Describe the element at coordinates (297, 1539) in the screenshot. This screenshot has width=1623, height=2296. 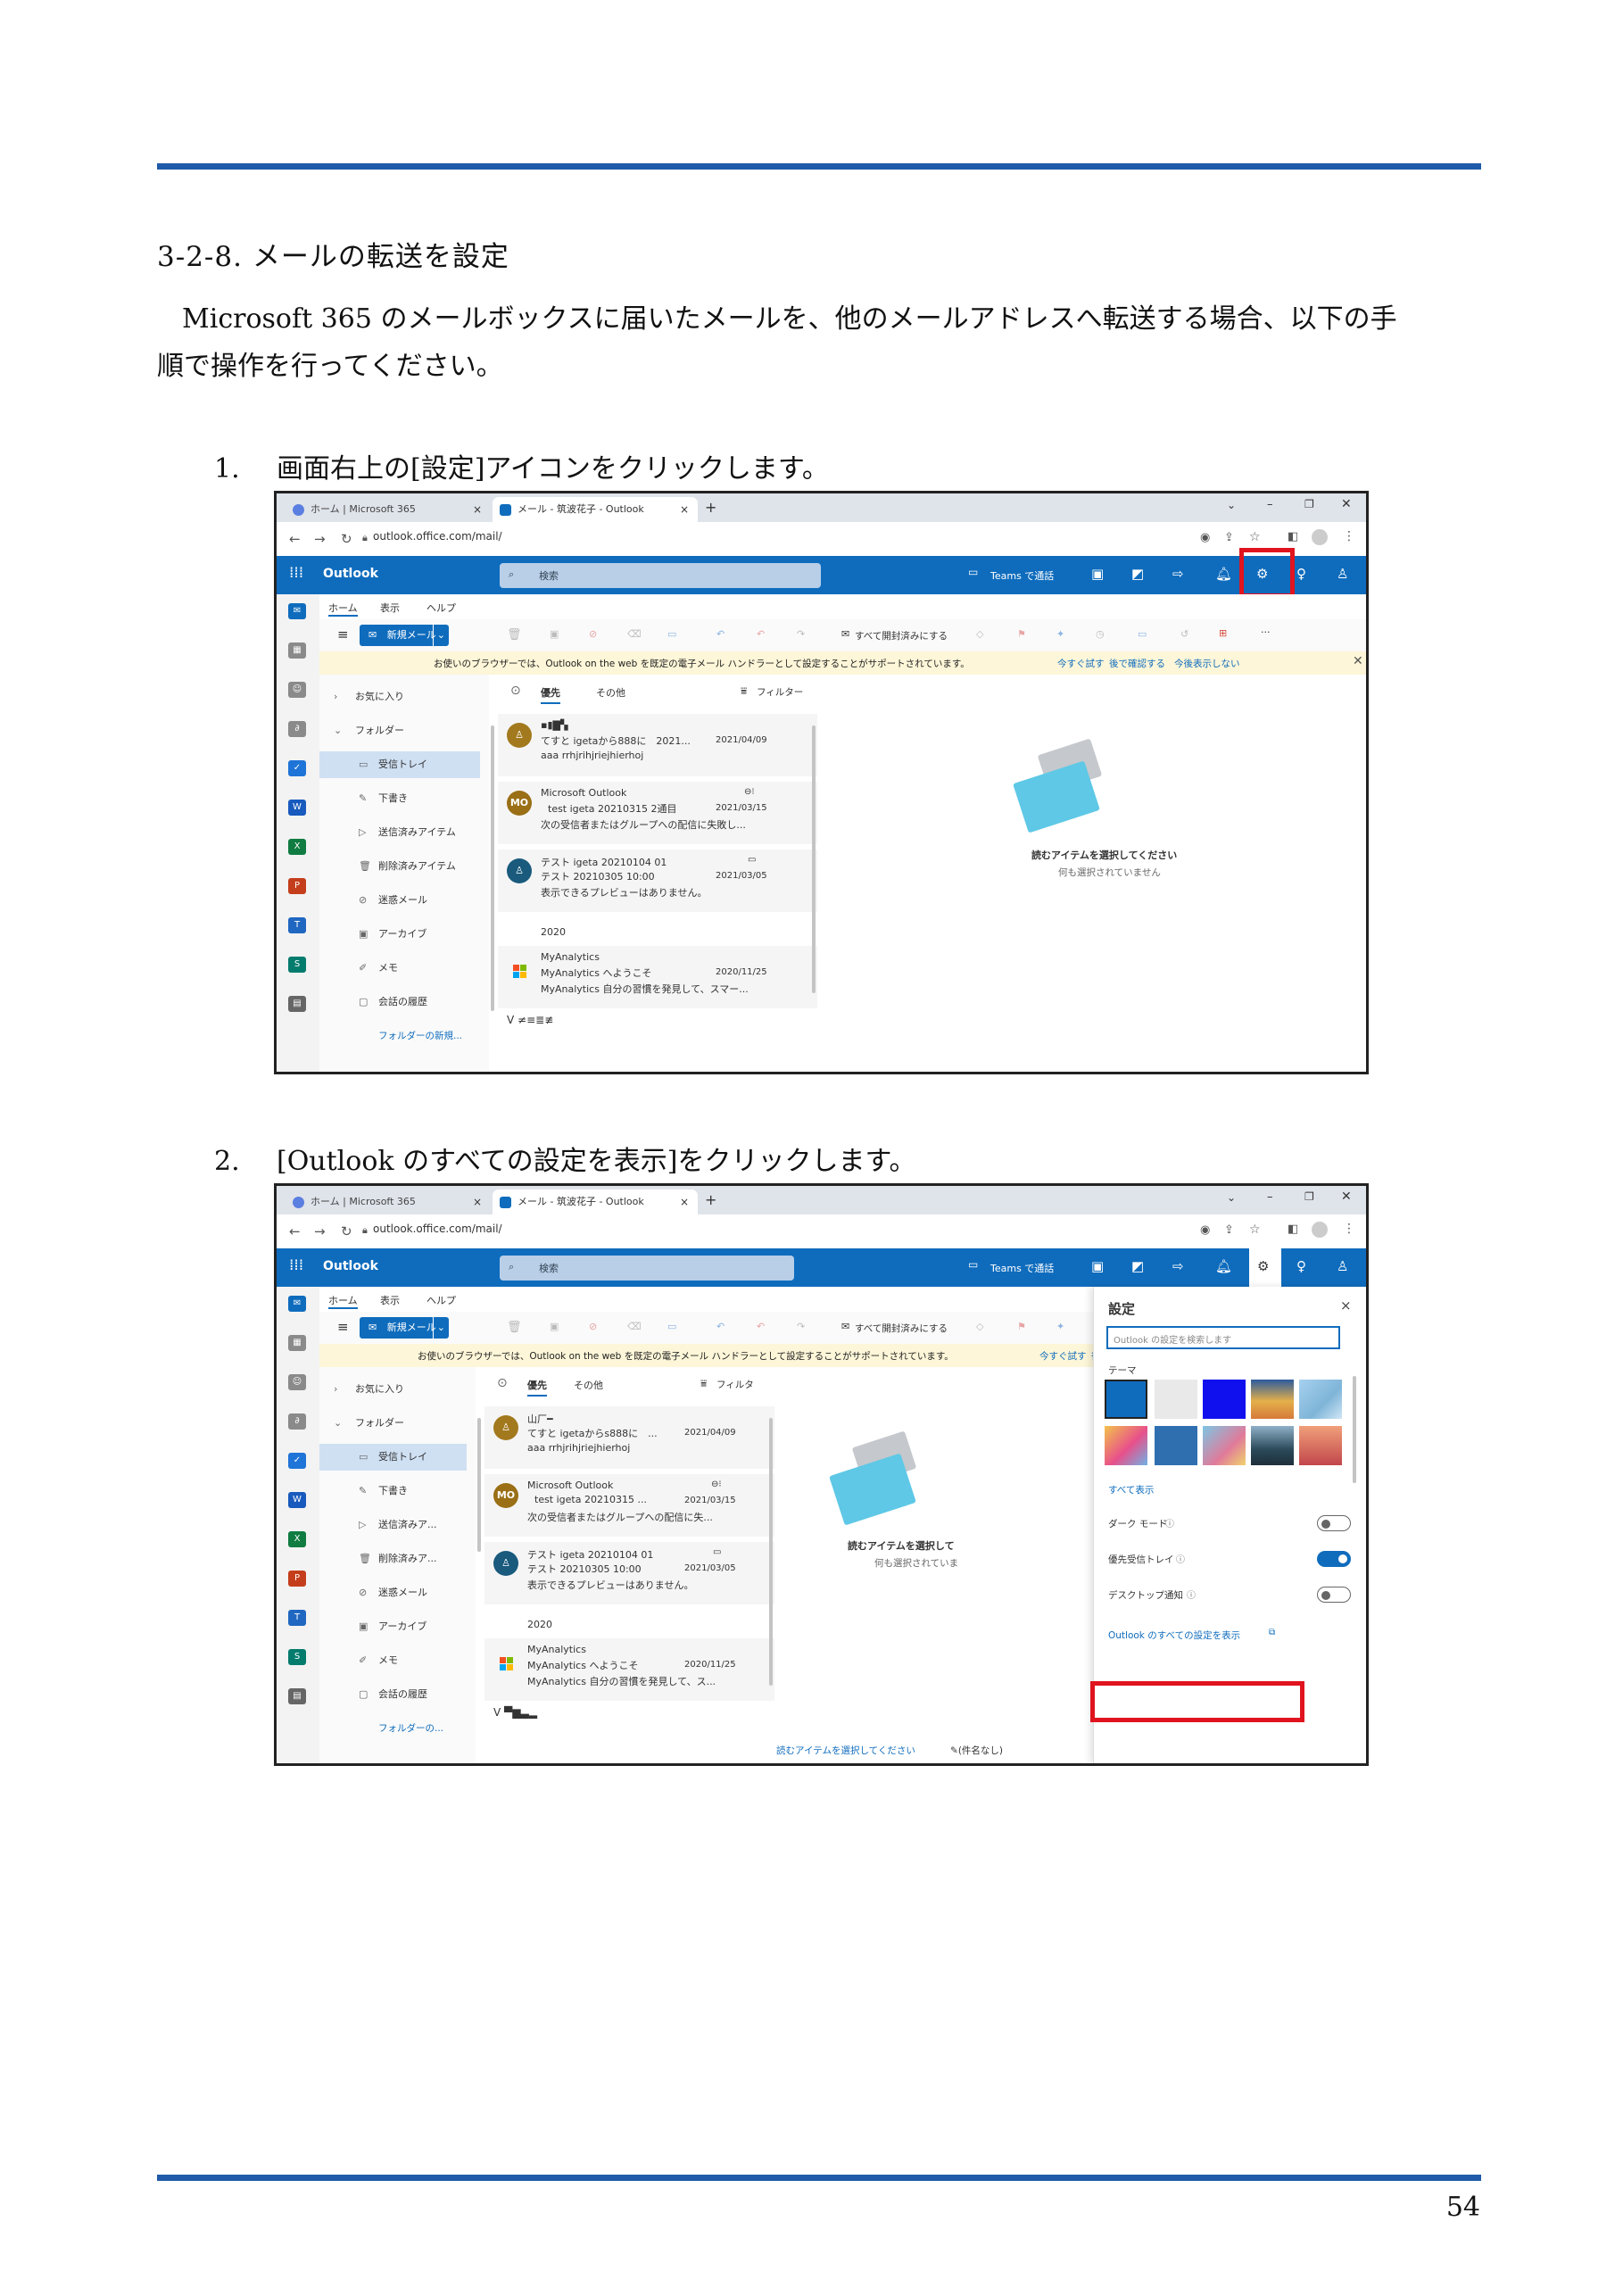
I see `excel-icon: X` at that location.